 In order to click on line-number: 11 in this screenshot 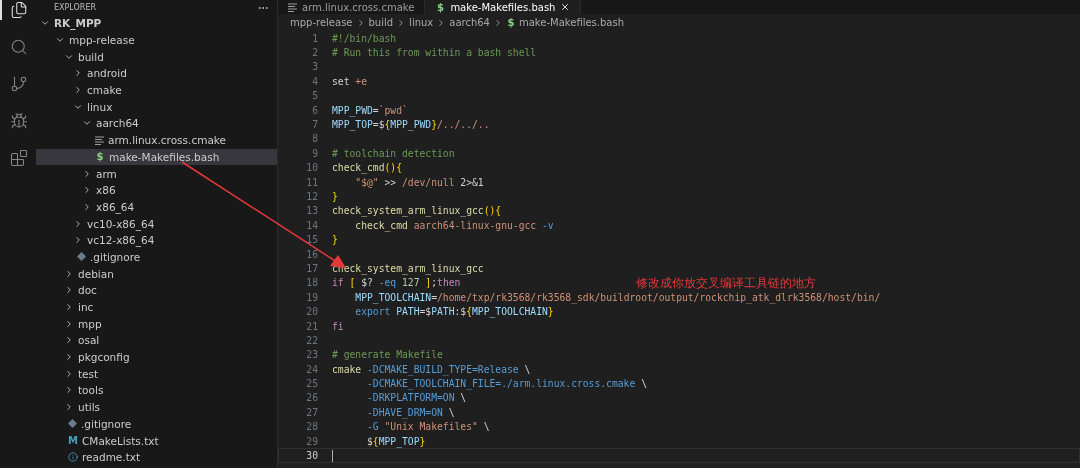, I will do `click(311, 182)`.